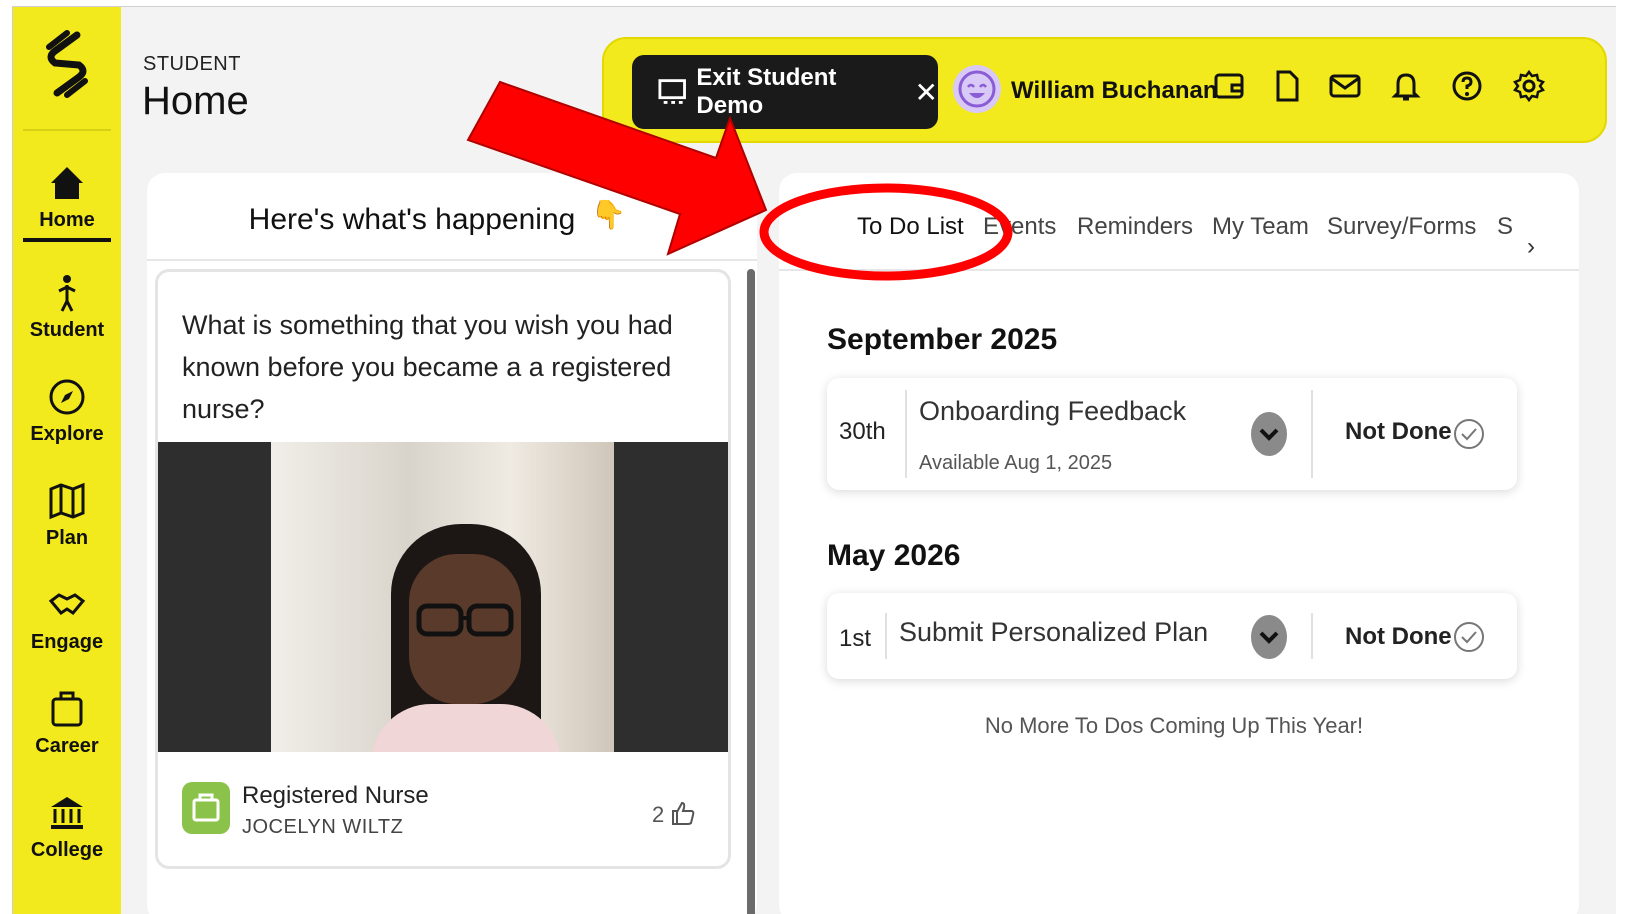  What do you see at coordinates (658, 814) in the screenshot?
I see `like-count: 2` at bounding box center [658, 814].